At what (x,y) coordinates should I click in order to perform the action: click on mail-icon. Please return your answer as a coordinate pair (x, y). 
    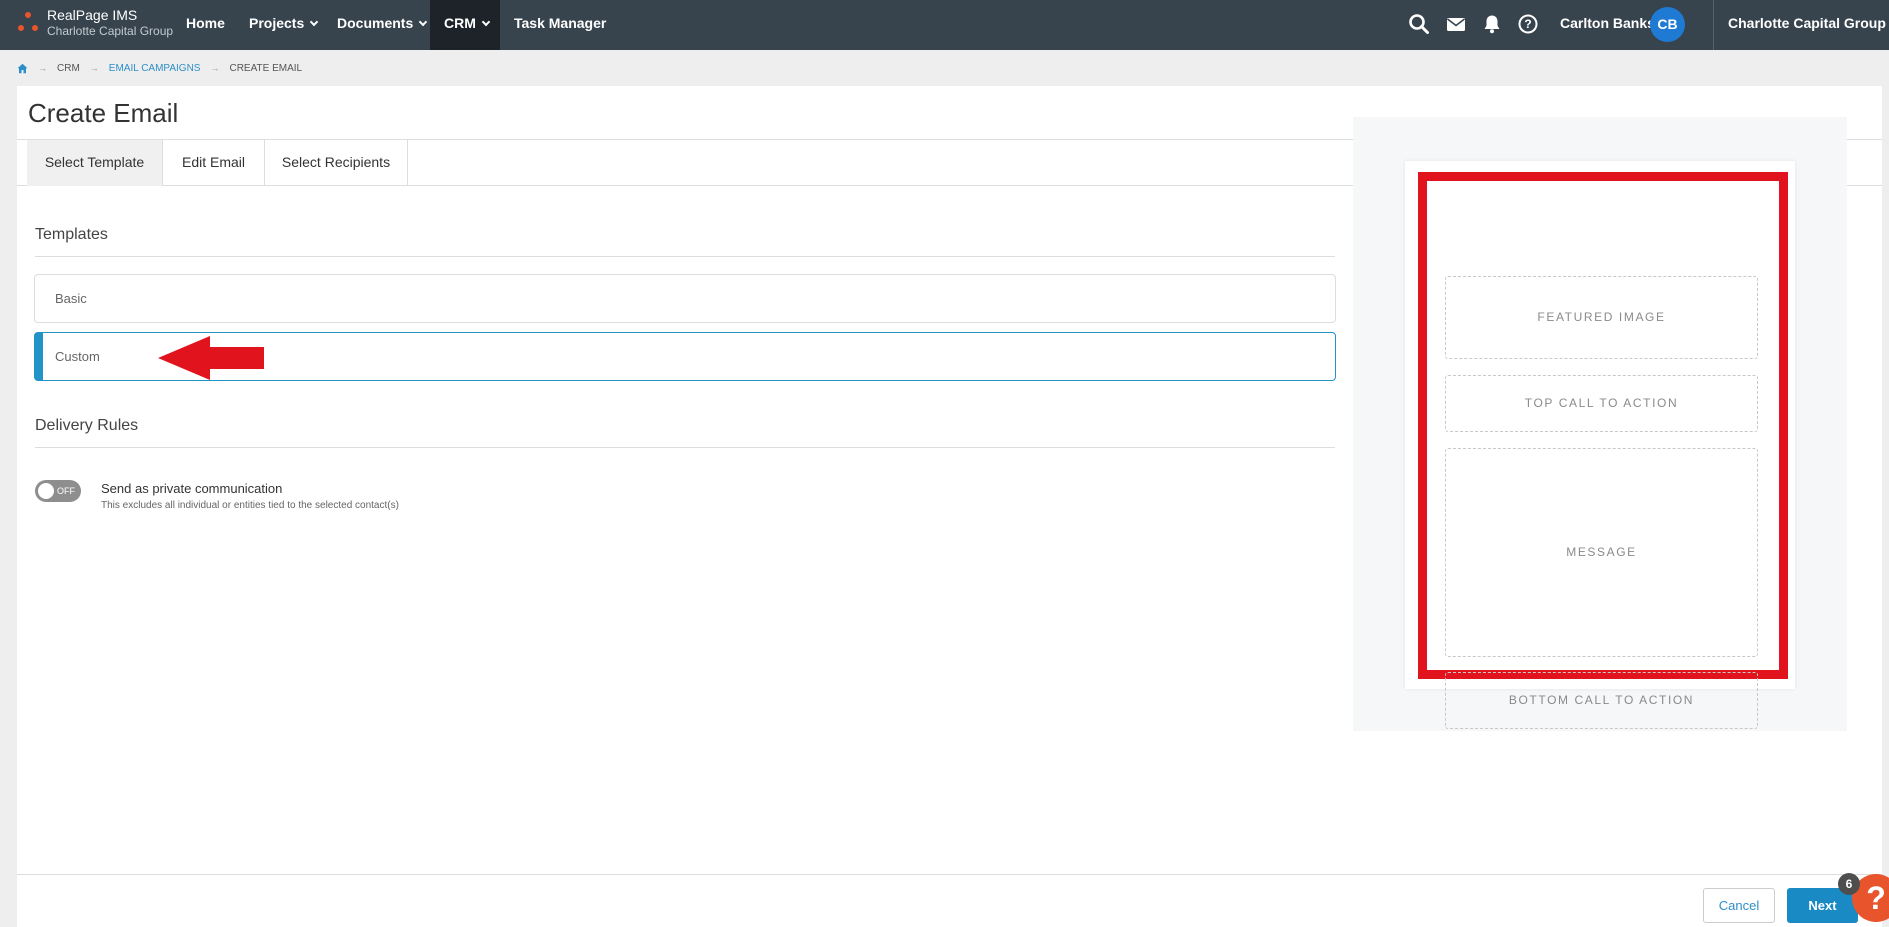
    Looking at the image, I should click on (1456, 24).